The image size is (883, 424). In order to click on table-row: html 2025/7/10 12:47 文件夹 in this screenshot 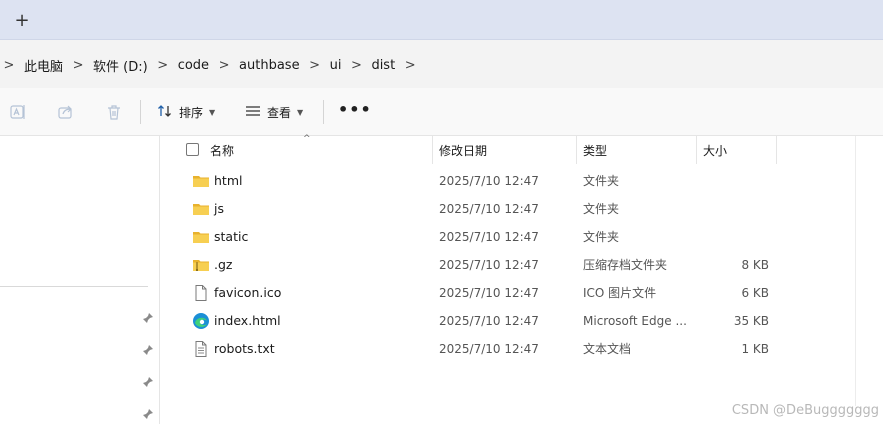, I will do `click(508, 181)`.